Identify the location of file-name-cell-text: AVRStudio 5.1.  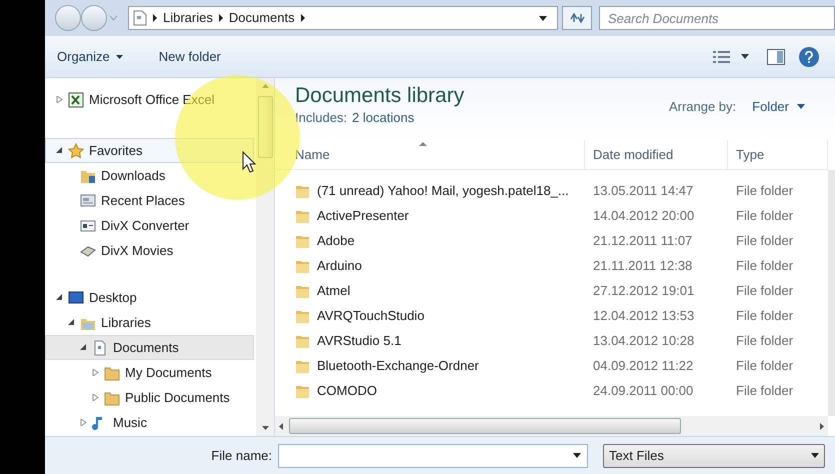
(359, 341).